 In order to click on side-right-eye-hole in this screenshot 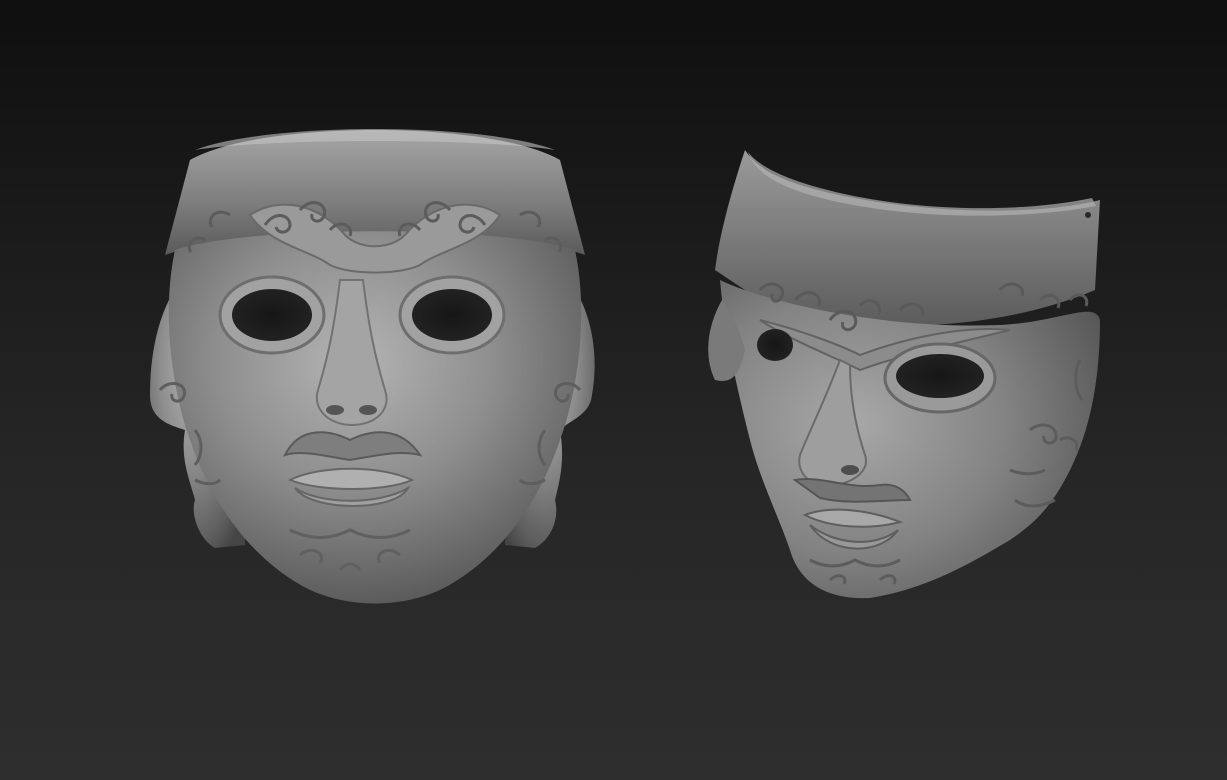, I will do `click(940, 376)`.